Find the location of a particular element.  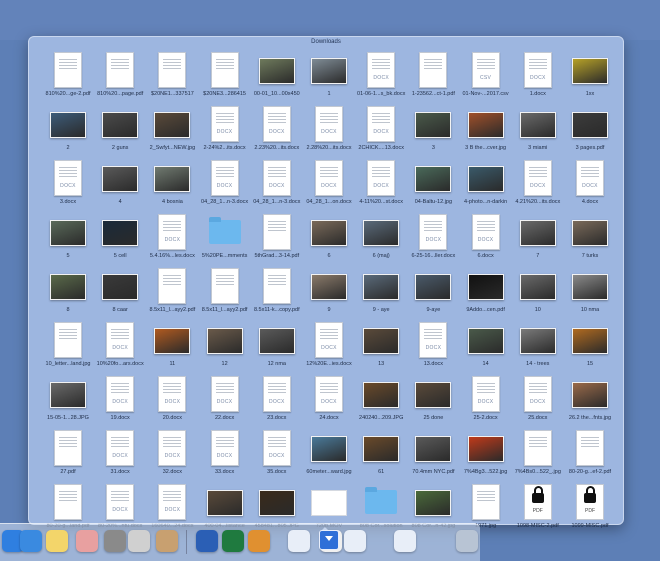

file-item: 10 is located at coordinates (538, 293).